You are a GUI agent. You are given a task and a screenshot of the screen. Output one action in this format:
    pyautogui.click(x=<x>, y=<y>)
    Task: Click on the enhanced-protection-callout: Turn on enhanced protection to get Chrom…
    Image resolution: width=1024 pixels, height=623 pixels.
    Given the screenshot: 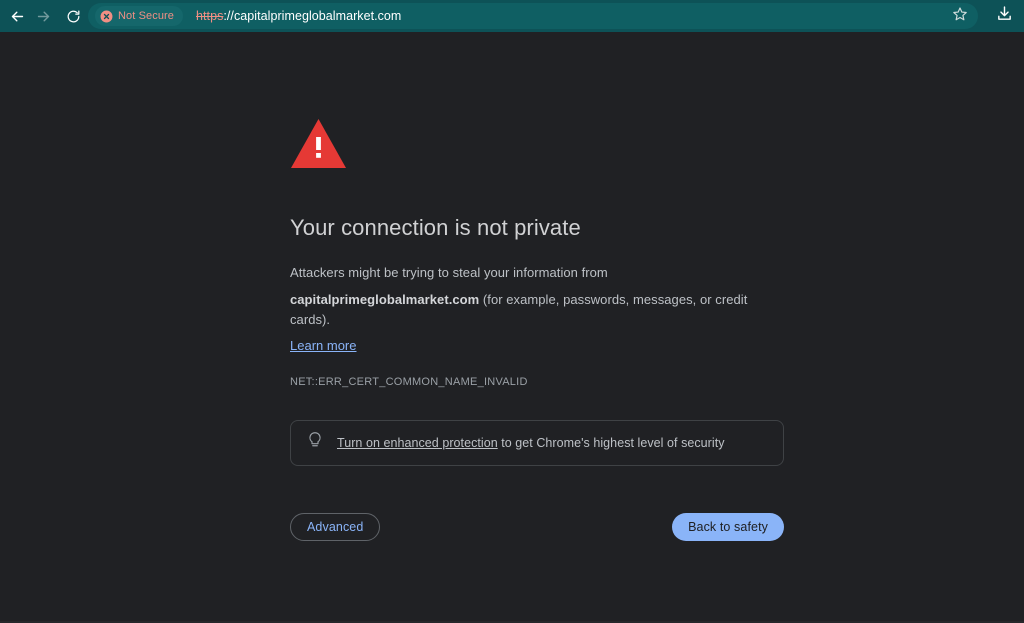 What is the action you would take?
    pyautogui.click(x=537, y=443)
    